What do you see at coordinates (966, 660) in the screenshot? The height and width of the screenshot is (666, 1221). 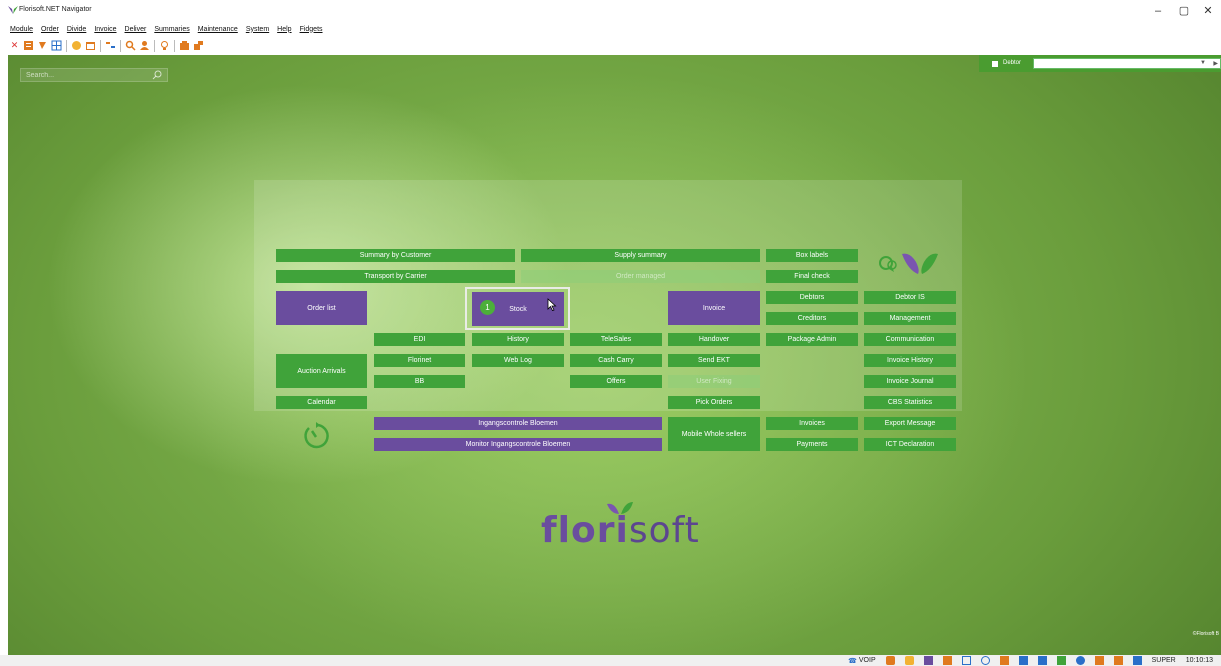 I see `grid-status-icon` at bounding box center [966, 660].